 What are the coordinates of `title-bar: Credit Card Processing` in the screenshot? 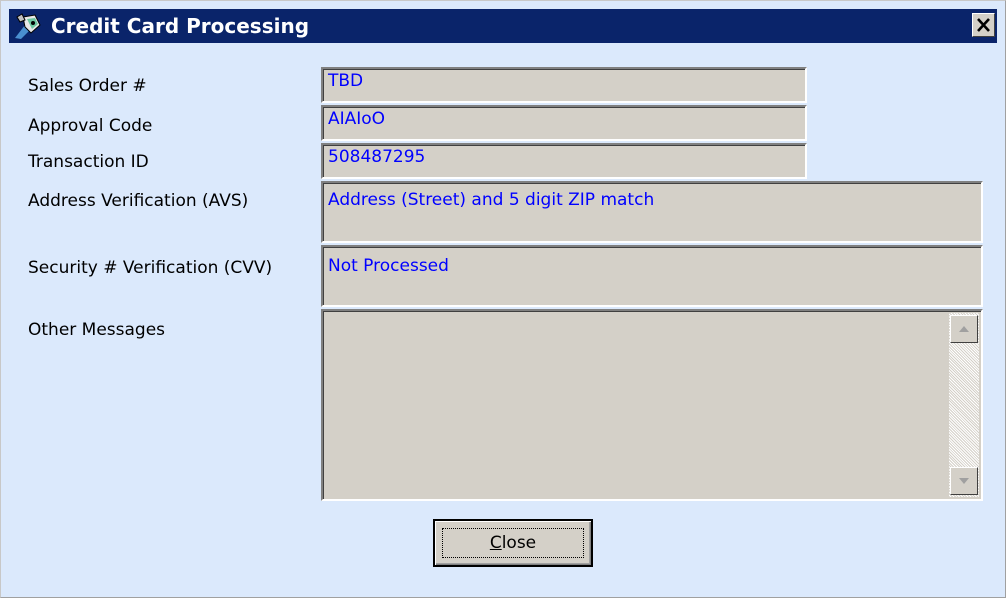 It's located at (503, 26).